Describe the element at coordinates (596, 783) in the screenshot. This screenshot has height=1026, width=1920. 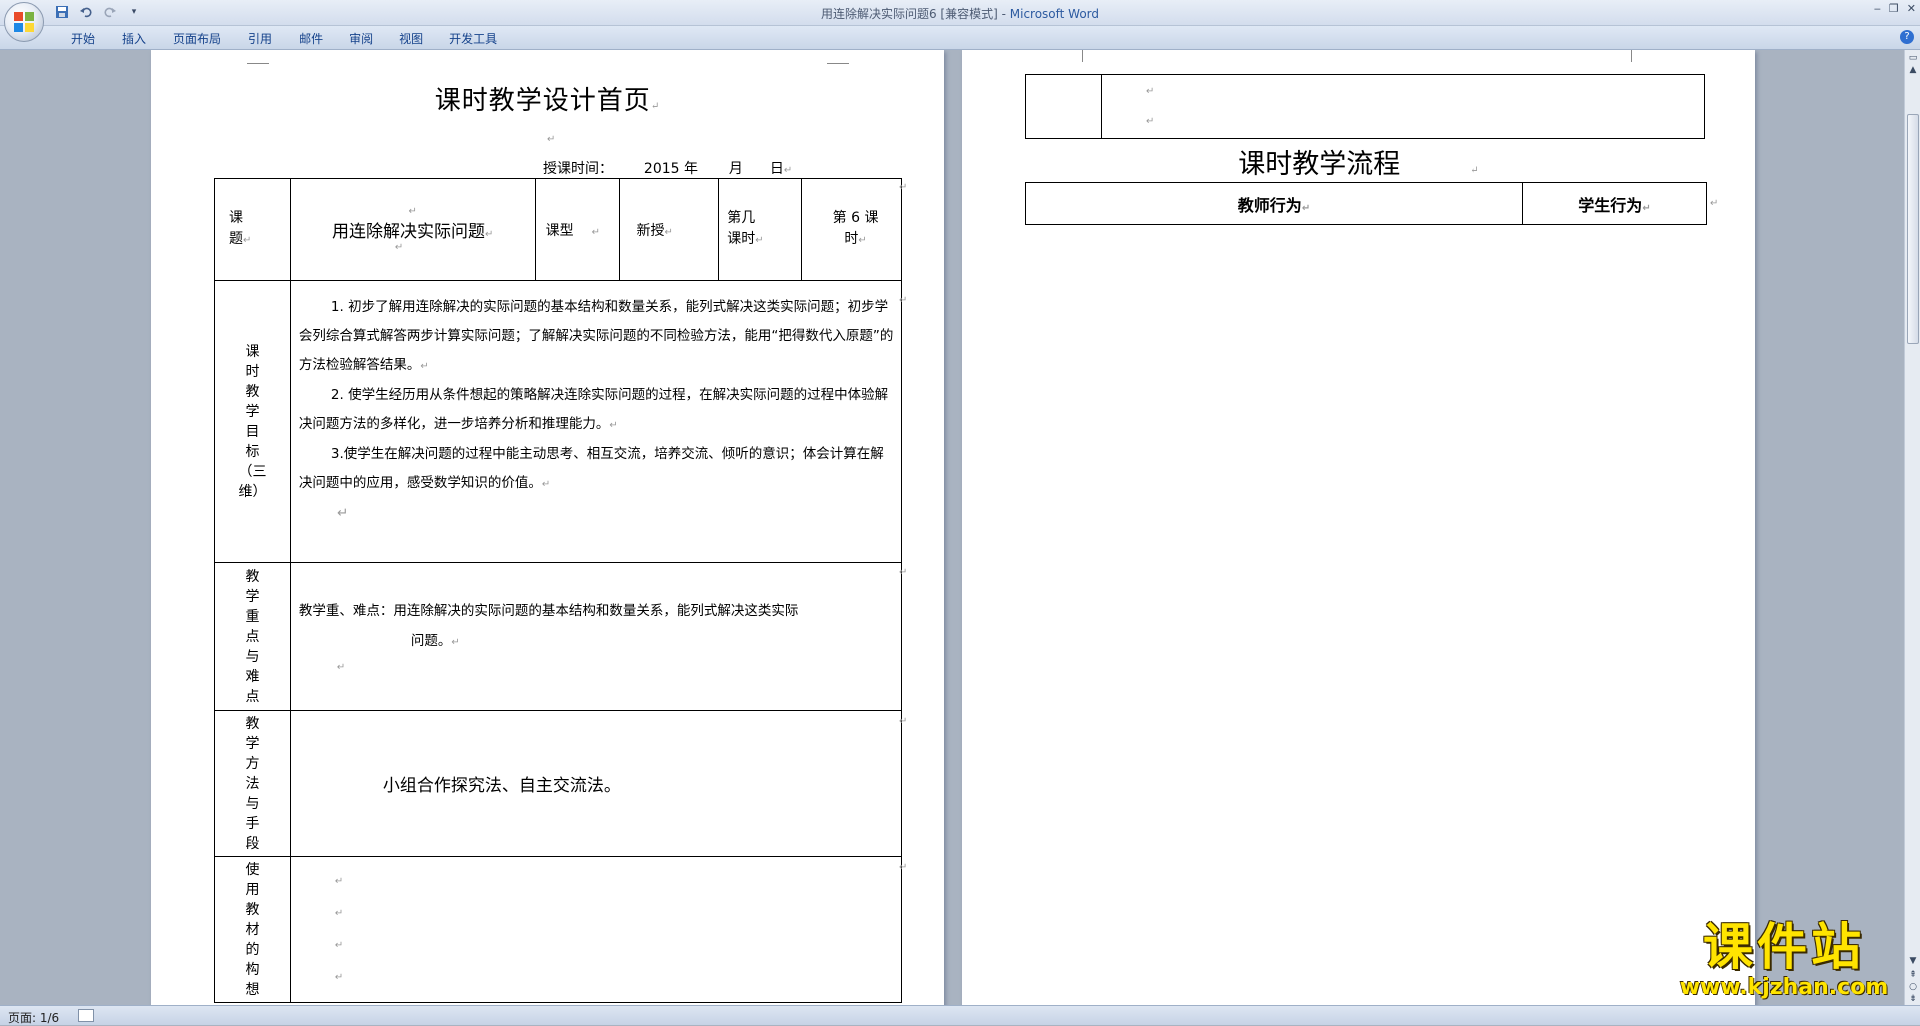
I see `methods-cell: 小组合作探究法、自主交流法。` at that location.